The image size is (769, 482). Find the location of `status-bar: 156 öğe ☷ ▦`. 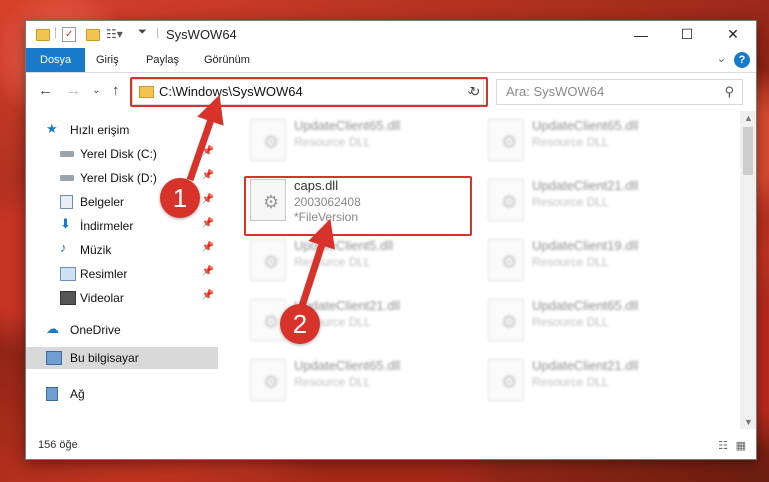

status-bar: 156 öğe ☷ ▦ is located at coordinates (391, 445).